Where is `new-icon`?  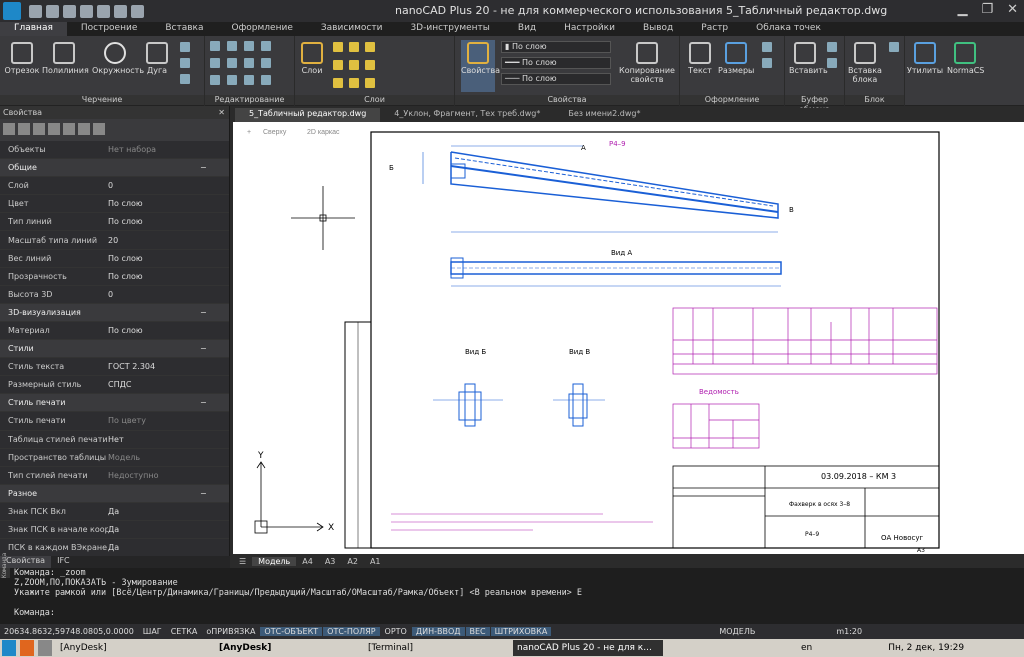
new-icon is located at coordinates (35, 11).